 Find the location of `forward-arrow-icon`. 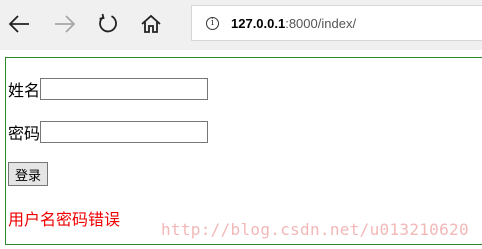

forward-arrow-icon is located at coordinates (65, 24).